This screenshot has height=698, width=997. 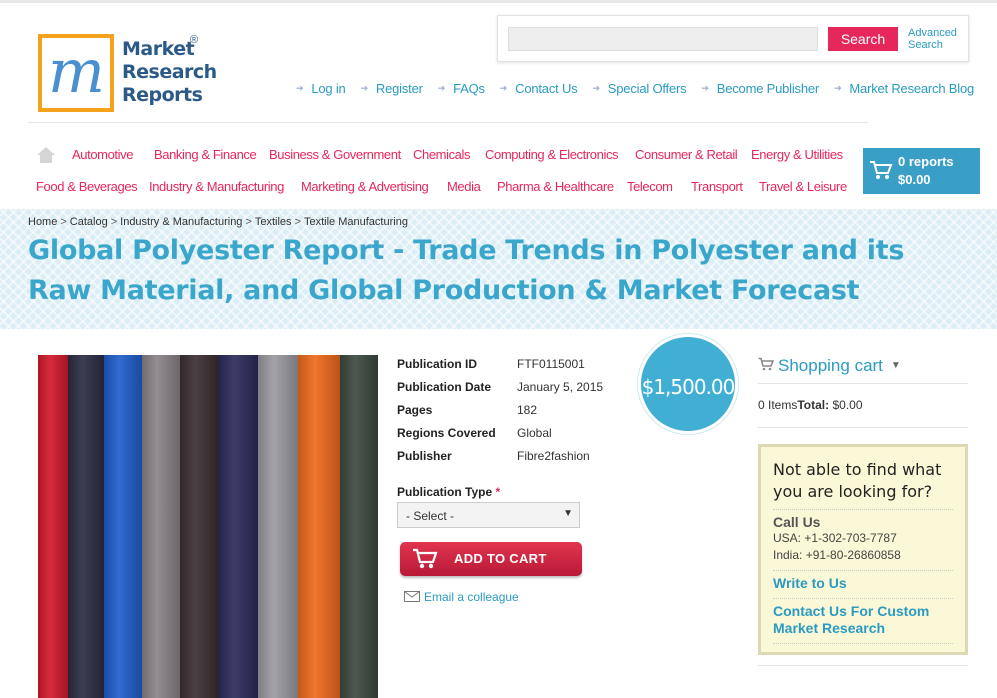 I want to click on category-travel-leisure: Travel & Leisure, so click(x=803, y=186).